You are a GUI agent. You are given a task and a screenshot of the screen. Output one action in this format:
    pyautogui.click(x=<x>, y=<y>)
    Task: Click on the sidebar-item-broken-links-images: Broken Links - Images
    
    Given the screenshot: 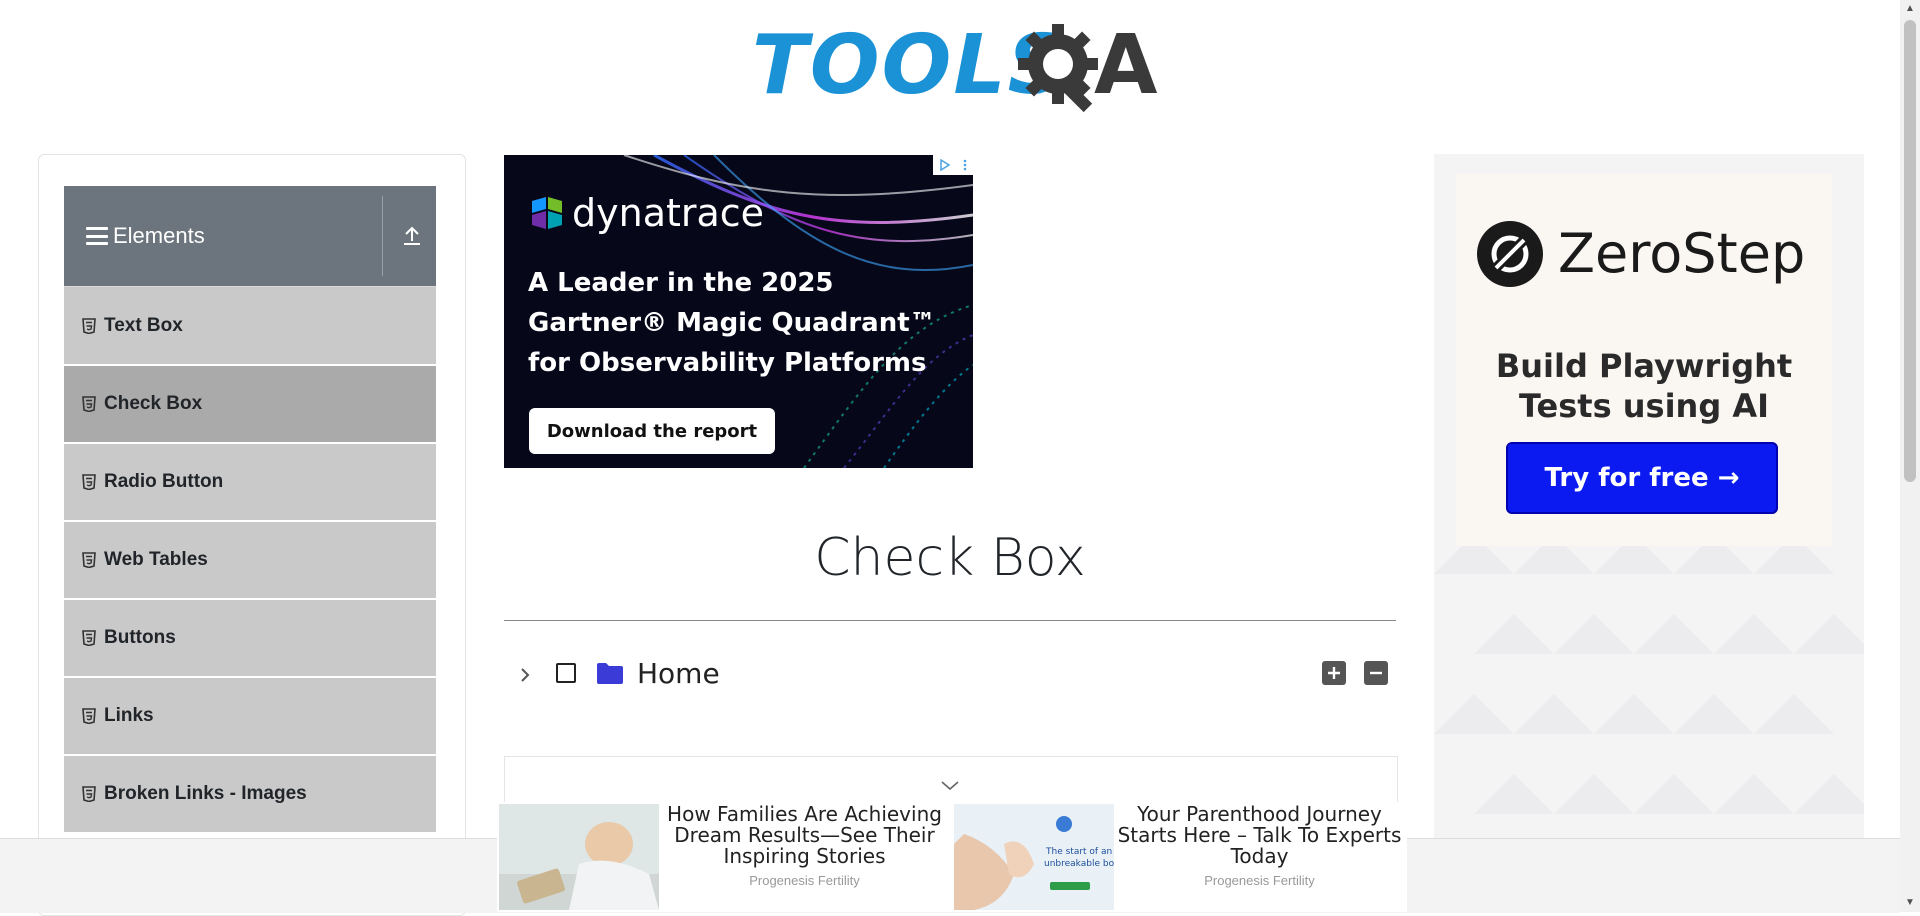 What is the action you would take?
    pyautogui.click(x=250, y=793)
    